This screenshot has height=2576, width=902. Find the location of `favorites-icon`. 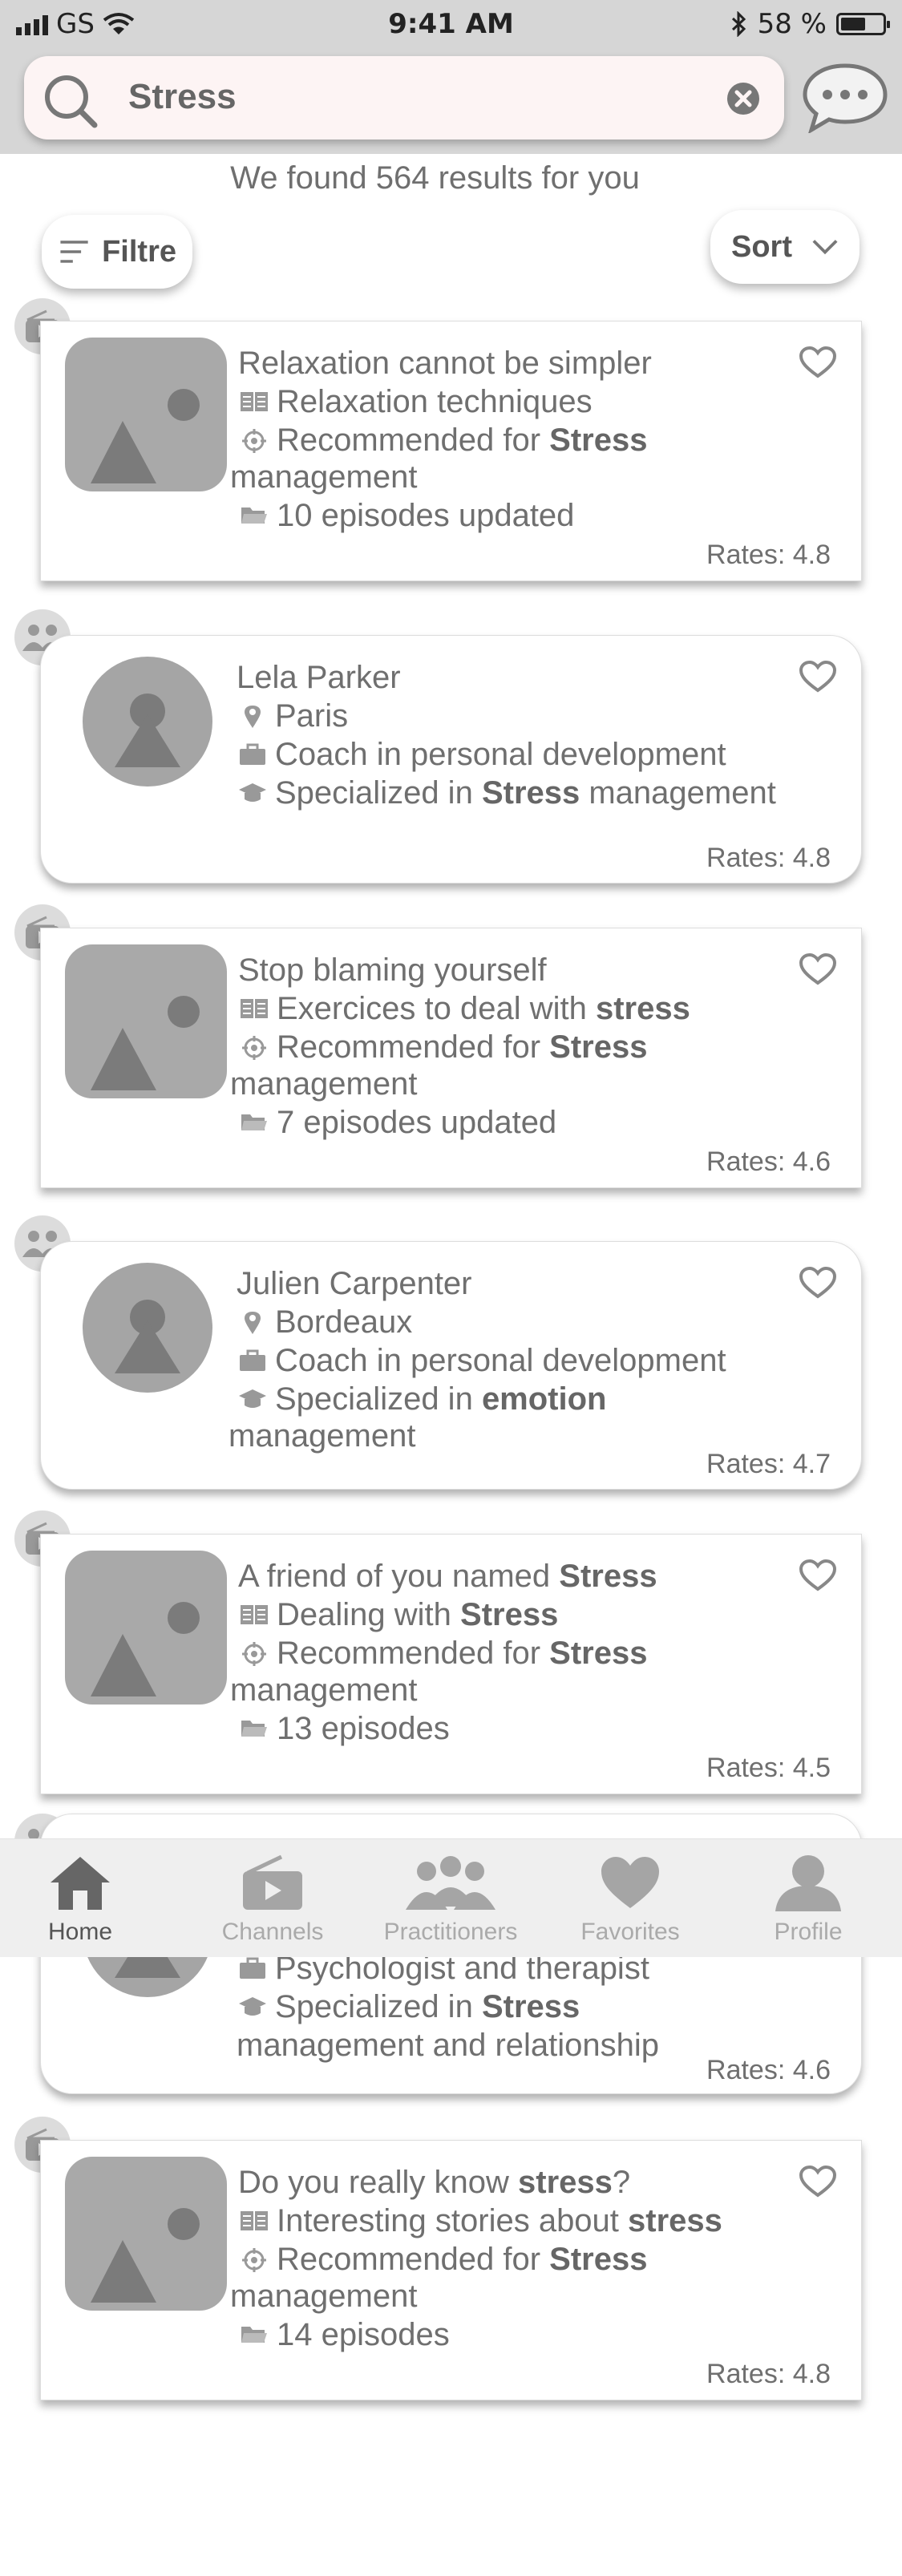

favorites-icon is located at coordinates (630, 1882).